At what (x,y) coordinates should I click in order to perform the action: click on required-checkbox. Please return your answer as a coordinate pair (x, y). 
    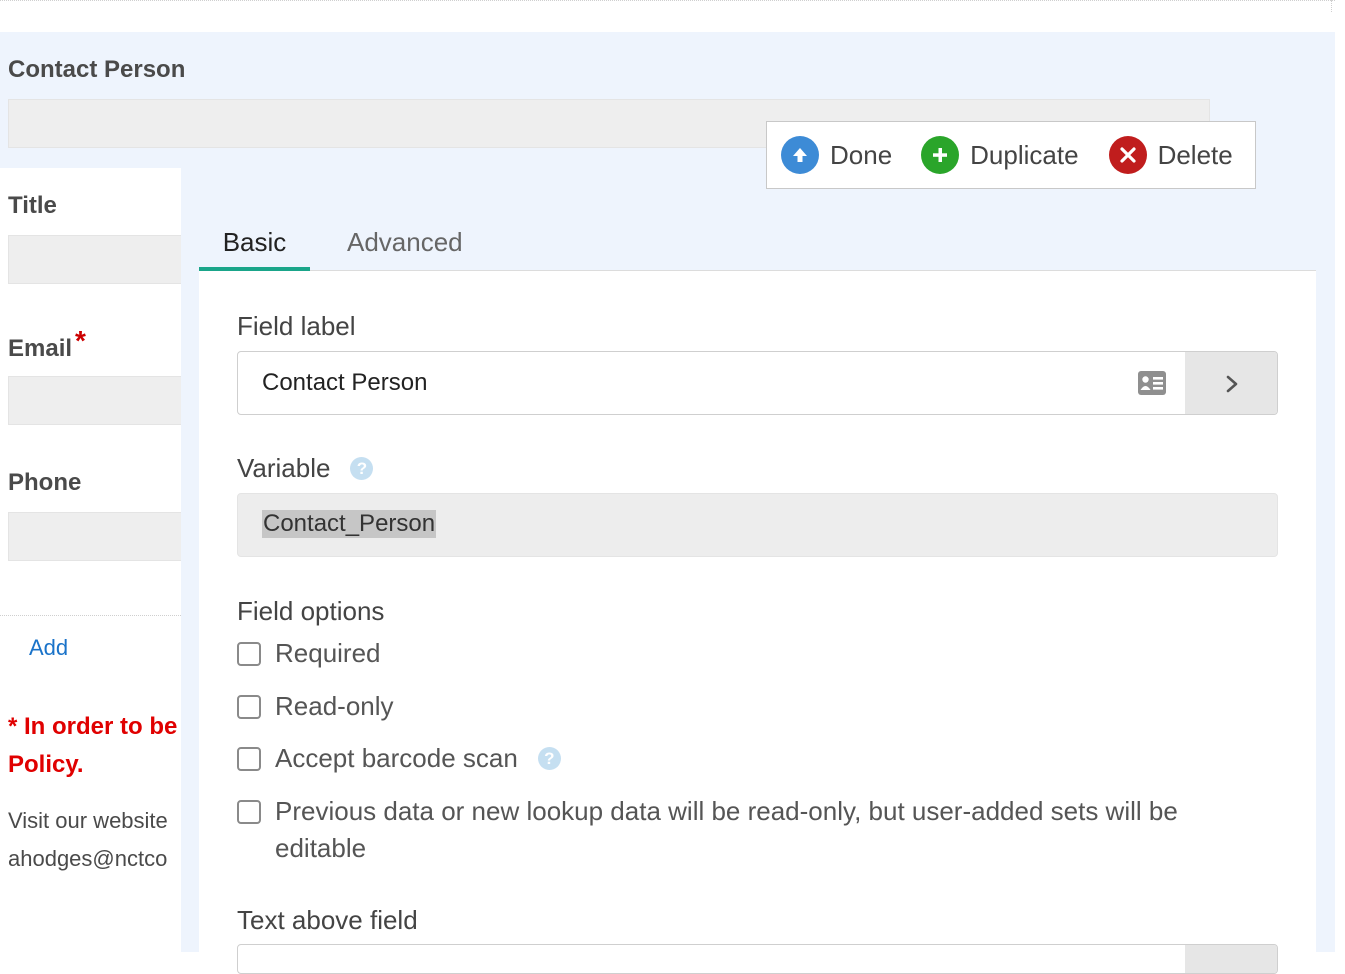
    Looking at the image, I should click on (249, 654).